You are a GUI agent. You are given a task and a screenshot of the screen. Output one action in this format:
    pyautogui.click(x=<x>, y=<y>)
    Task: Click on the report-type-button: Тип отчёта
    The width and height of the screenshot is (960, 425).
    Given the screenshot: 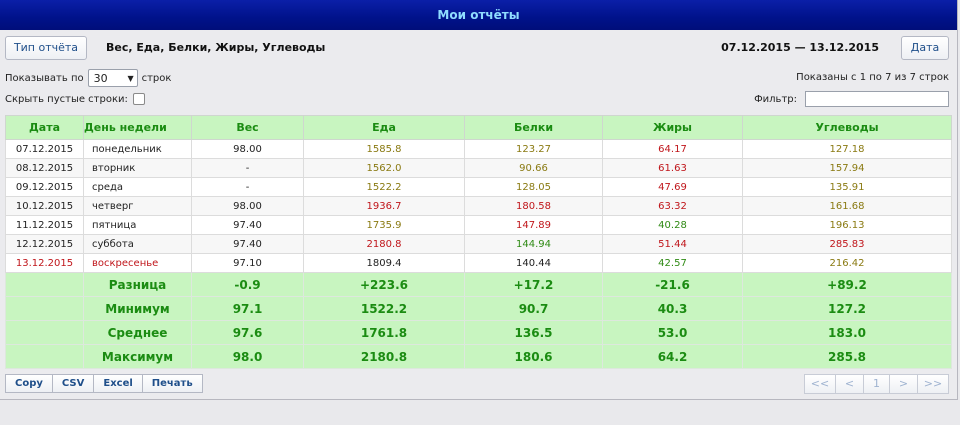 What is the action you would take?
    pyautogui.click(x=46, y=48)
    